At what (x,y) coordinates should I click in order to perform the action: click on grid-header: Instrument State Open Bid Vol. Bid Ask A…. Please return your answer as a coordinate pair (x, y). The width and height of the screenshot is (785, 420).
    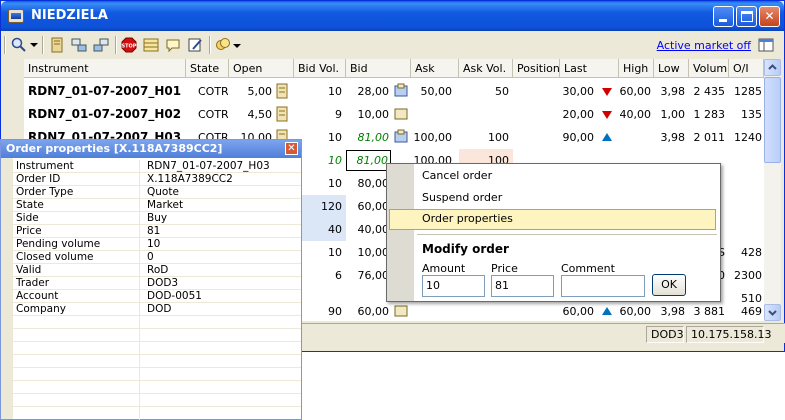
    Looking at the image, I should click on (394, 68).